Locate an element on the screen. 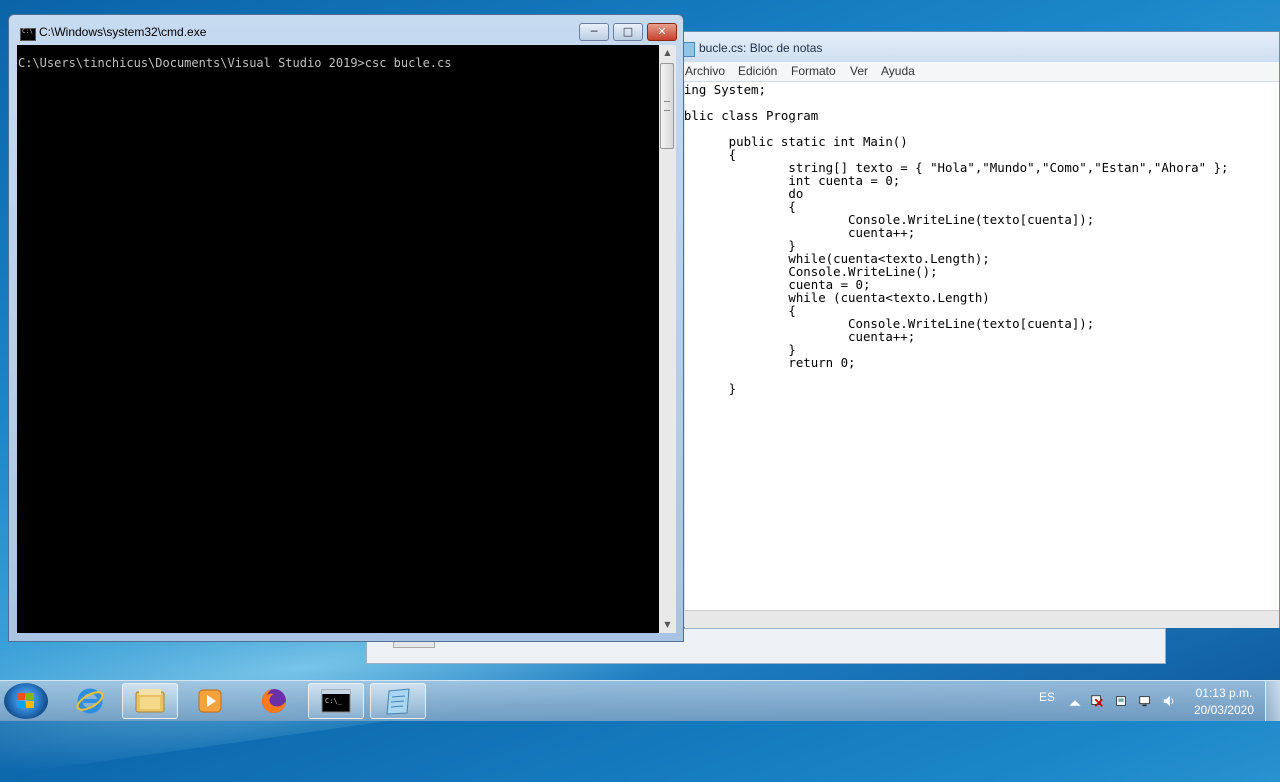  scroll-thumb is located at coordinates (667, 106).